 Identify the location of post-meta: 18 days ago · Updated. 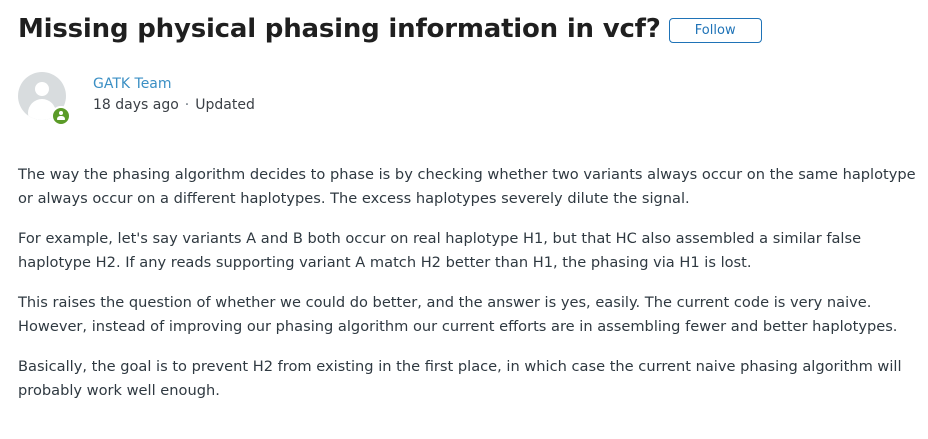
(174, 105).